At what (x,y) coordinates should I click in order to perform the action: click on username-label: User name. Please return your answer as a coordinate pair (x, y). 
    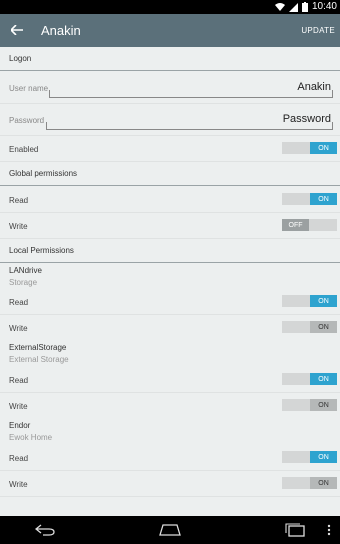
    Looking at the image, I should click on (29, 88).